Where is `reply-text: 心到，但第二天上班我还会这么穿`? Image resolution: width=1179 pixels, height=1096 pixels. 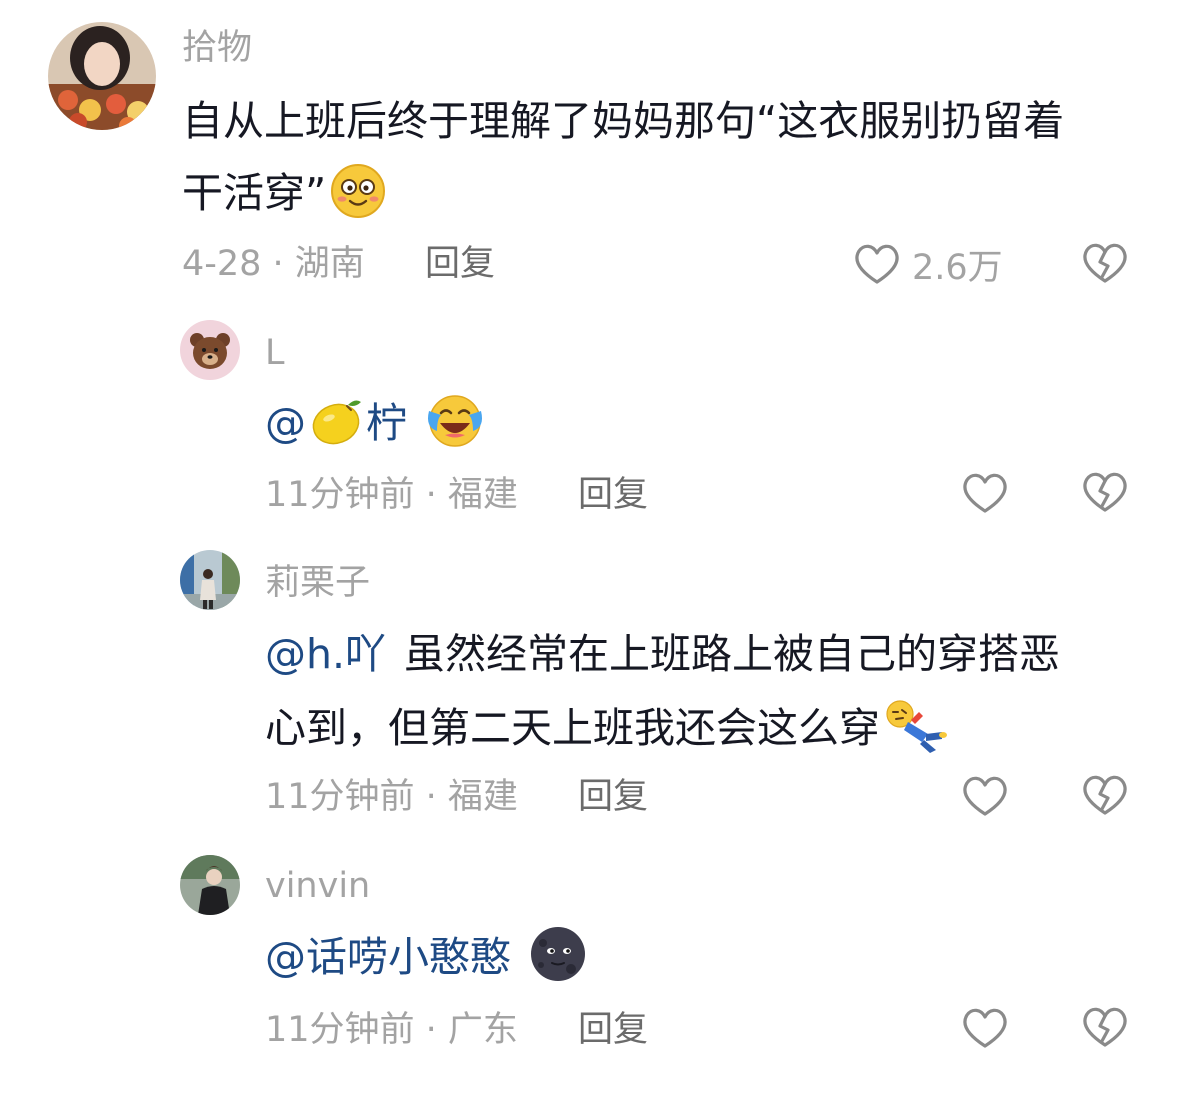
reply-text: 心到，但第二天上班我还会这么穿 is located at coordinates (608, 728).